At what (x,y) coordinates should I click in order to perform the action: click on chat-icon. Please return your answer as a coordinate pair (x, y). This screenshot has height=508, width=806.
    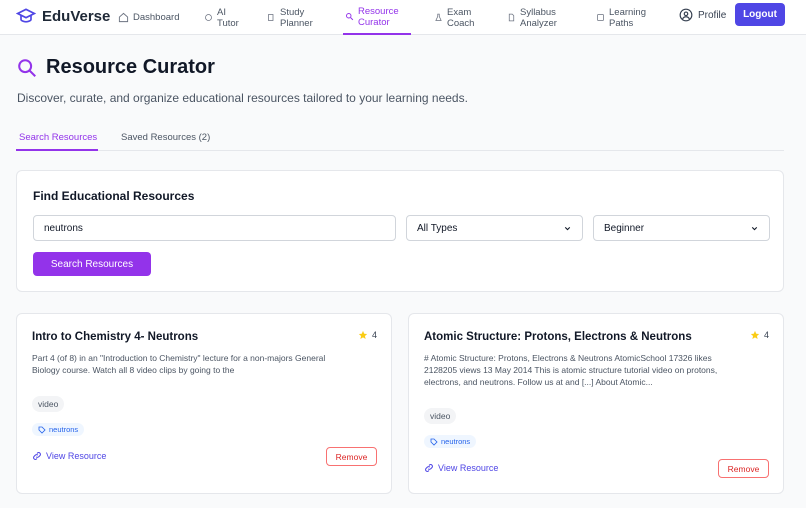
    Looking at the image, I should click on (208, 17).